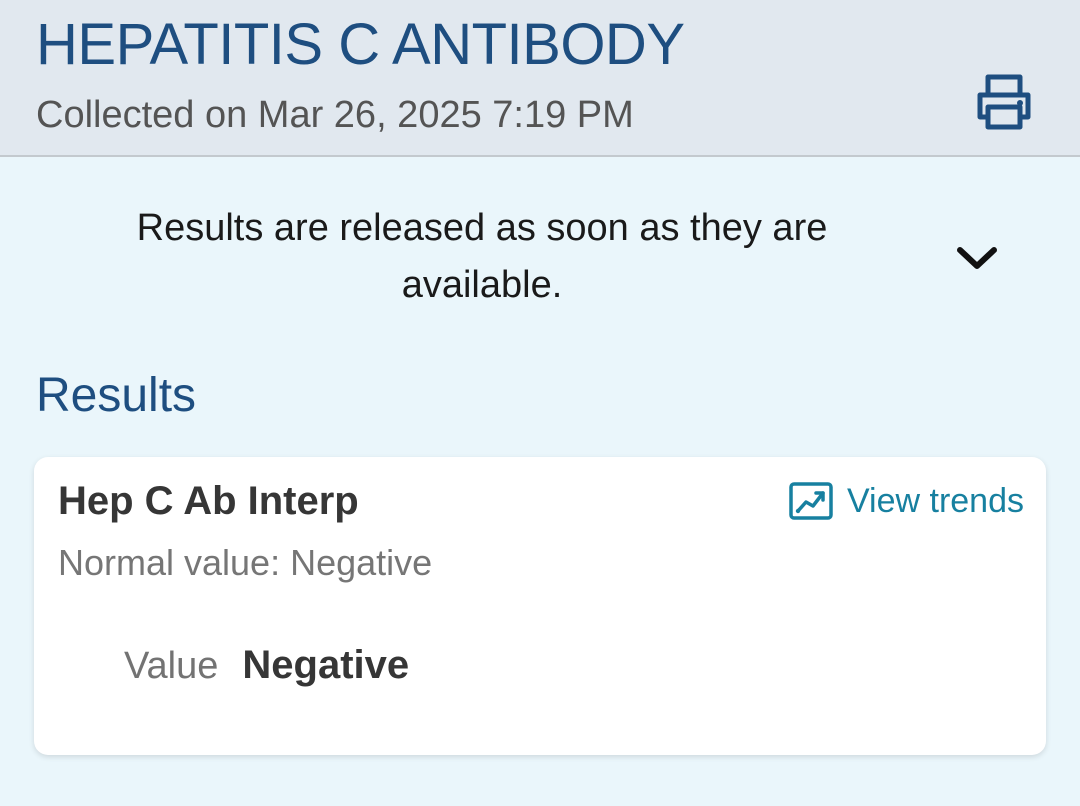  I want to click on trend-chart-icon, so click(811, 501).